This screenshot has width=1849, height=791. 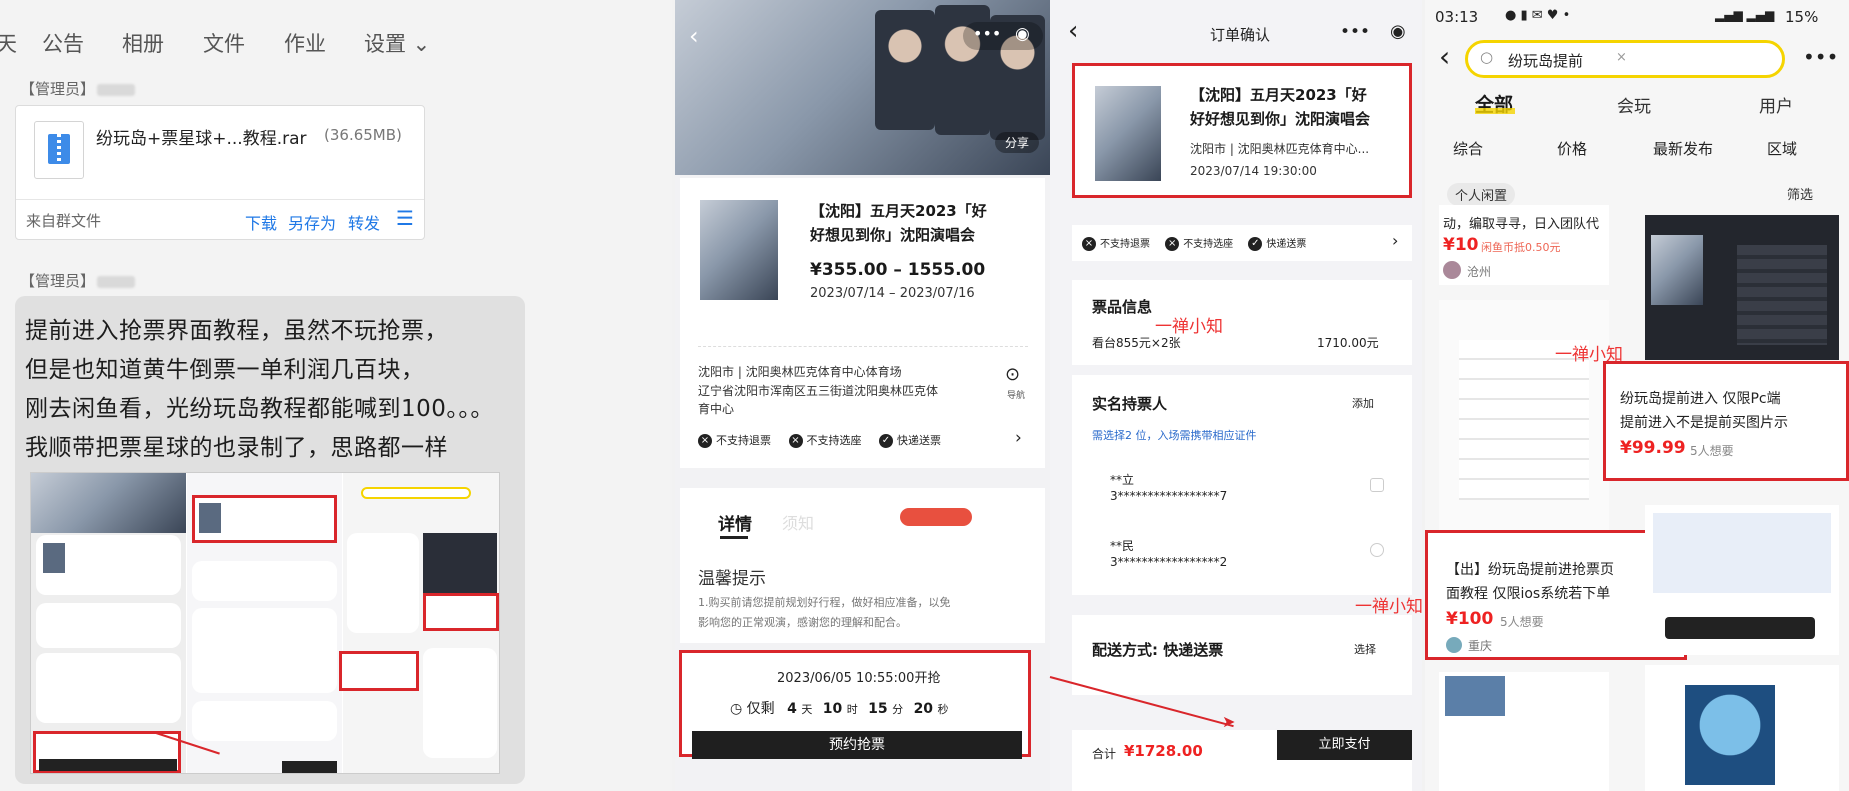 What do you see at coordinates (58, 281) in the screenshot?
I see `admin-tag: 【管理员】` at bounding box center [58, 281].